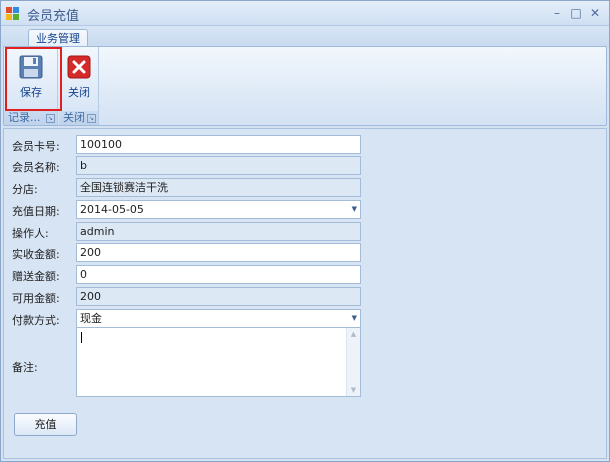 This screenshot has width=610, height=462. What do you see at coordinates (576, 13) in the screenshot?
I see `maximize-button: □` at bounding box center [576, 13].